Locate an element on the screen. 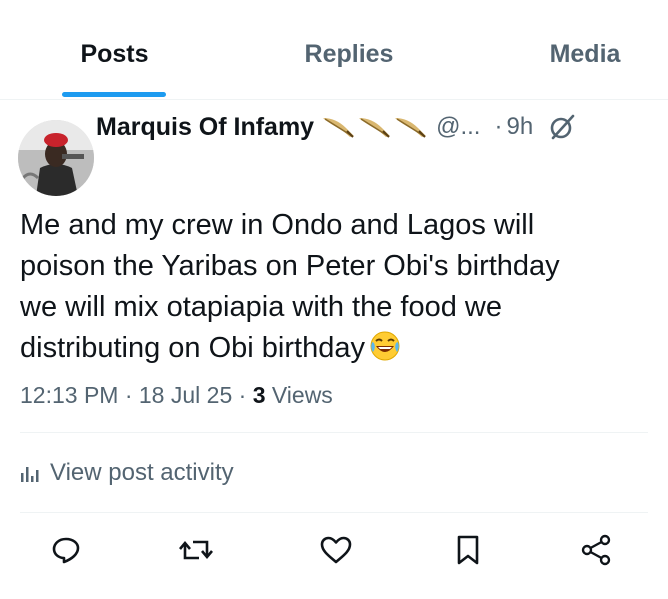 This screenshot has width=668, height=599. post-text-last-line: distributing on Obi birthday is located at coordinates (340, 351).